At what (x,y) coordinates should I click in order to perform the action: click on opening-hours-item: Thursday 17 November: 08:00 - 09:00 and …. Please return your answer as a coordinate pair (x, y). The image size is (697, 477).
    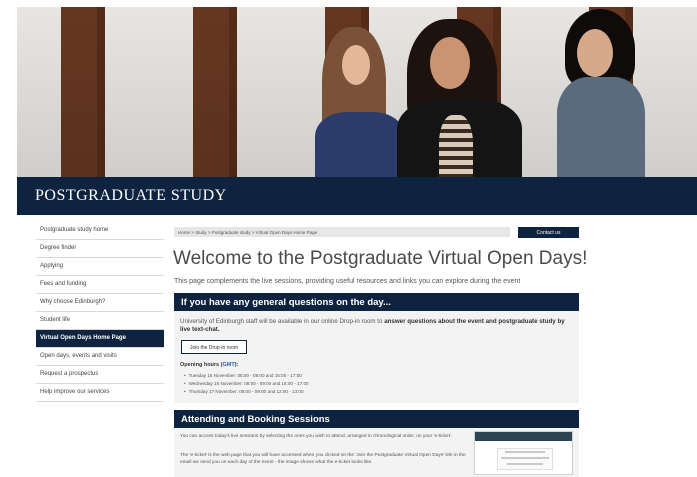
    Looking at the image, I should click on (246, 392).